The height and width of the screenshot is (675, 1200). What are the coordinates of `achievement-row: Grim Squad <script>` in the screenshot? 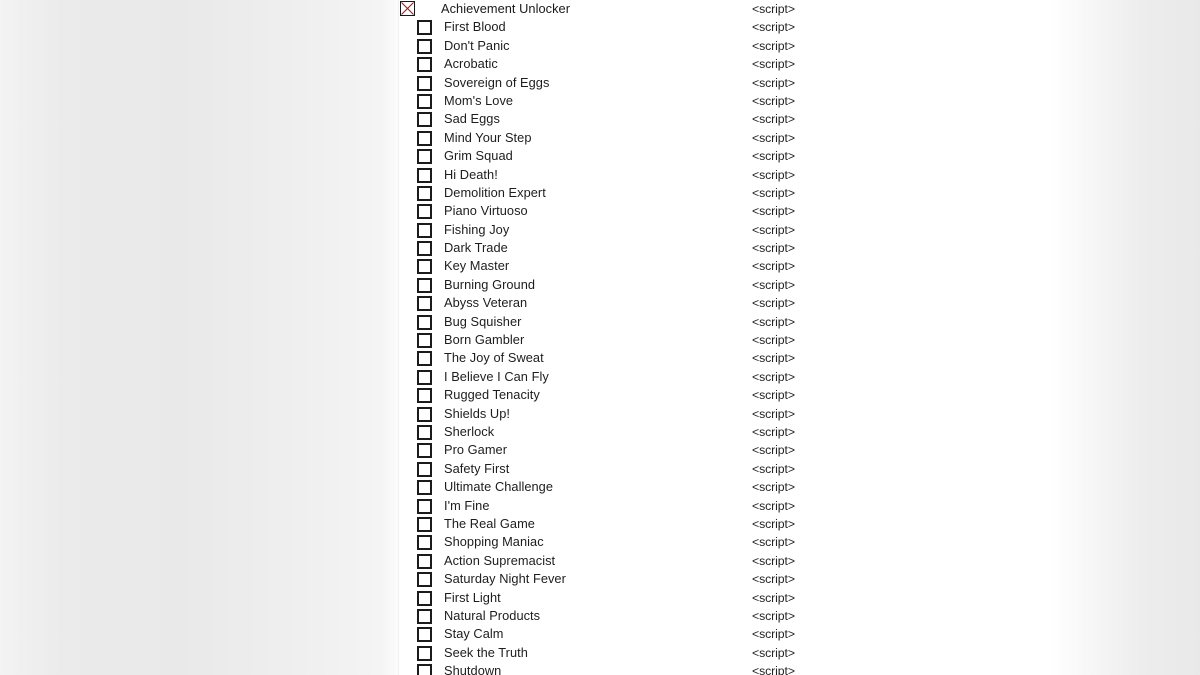 It's located at (749, 156).